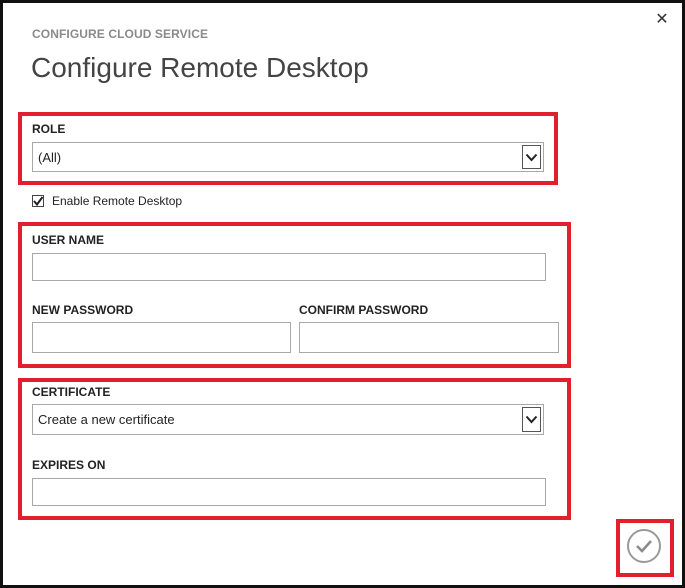 This screenshot has height=588, width=685. I want to click on dialog-kicker: CONFIGURE CLOUD SERVICE, so click(120, 34).